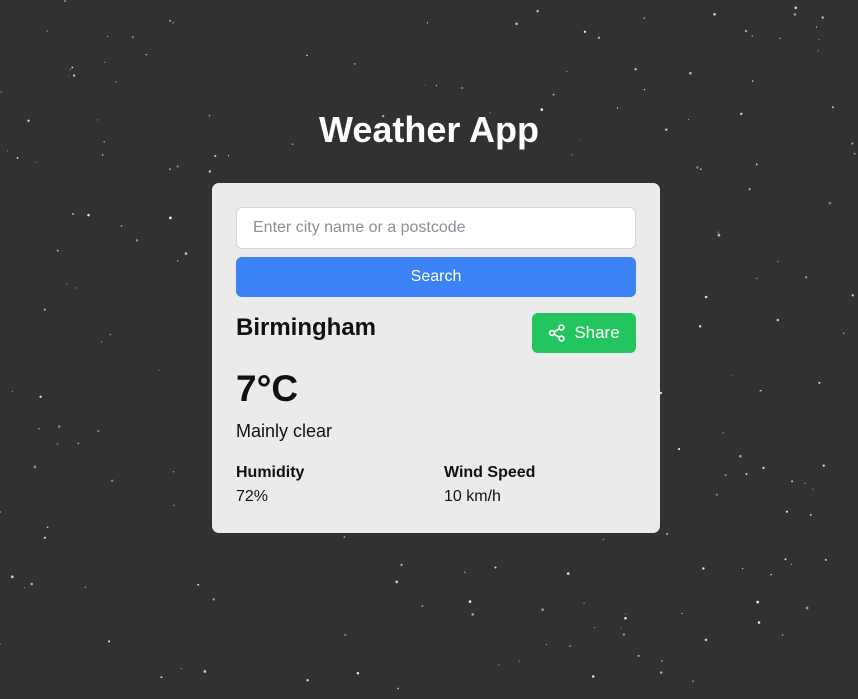 The height and width of the screenshot is (699, 858). What do you see at coordinates (267, 388) in the screenshot?
I see `temperature-value: 7°C` at bounding box center [267, 388].